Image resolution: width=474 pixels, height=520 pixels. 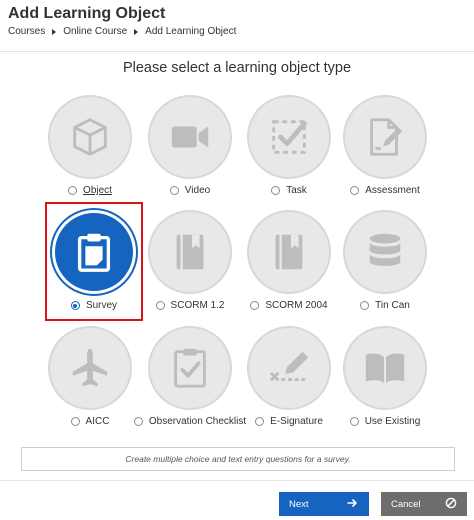 I want to click on open-book-icon, so click(x=385, y=368).